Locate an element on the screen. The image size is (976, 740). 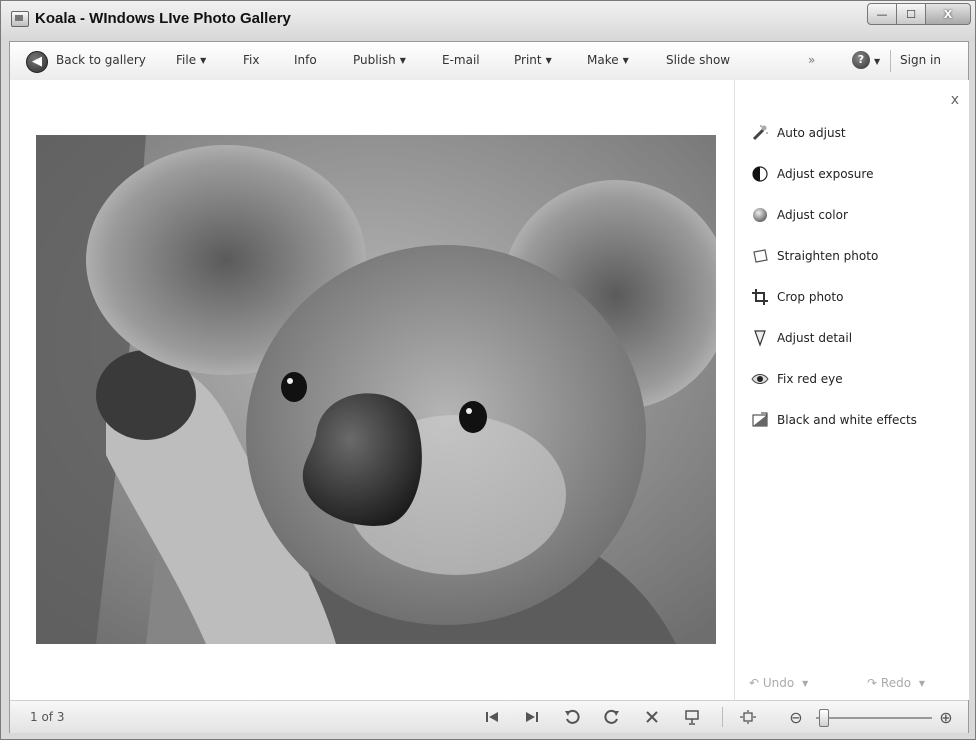
adjust-color-button: Adjust color is located at coordinates (799, 215).